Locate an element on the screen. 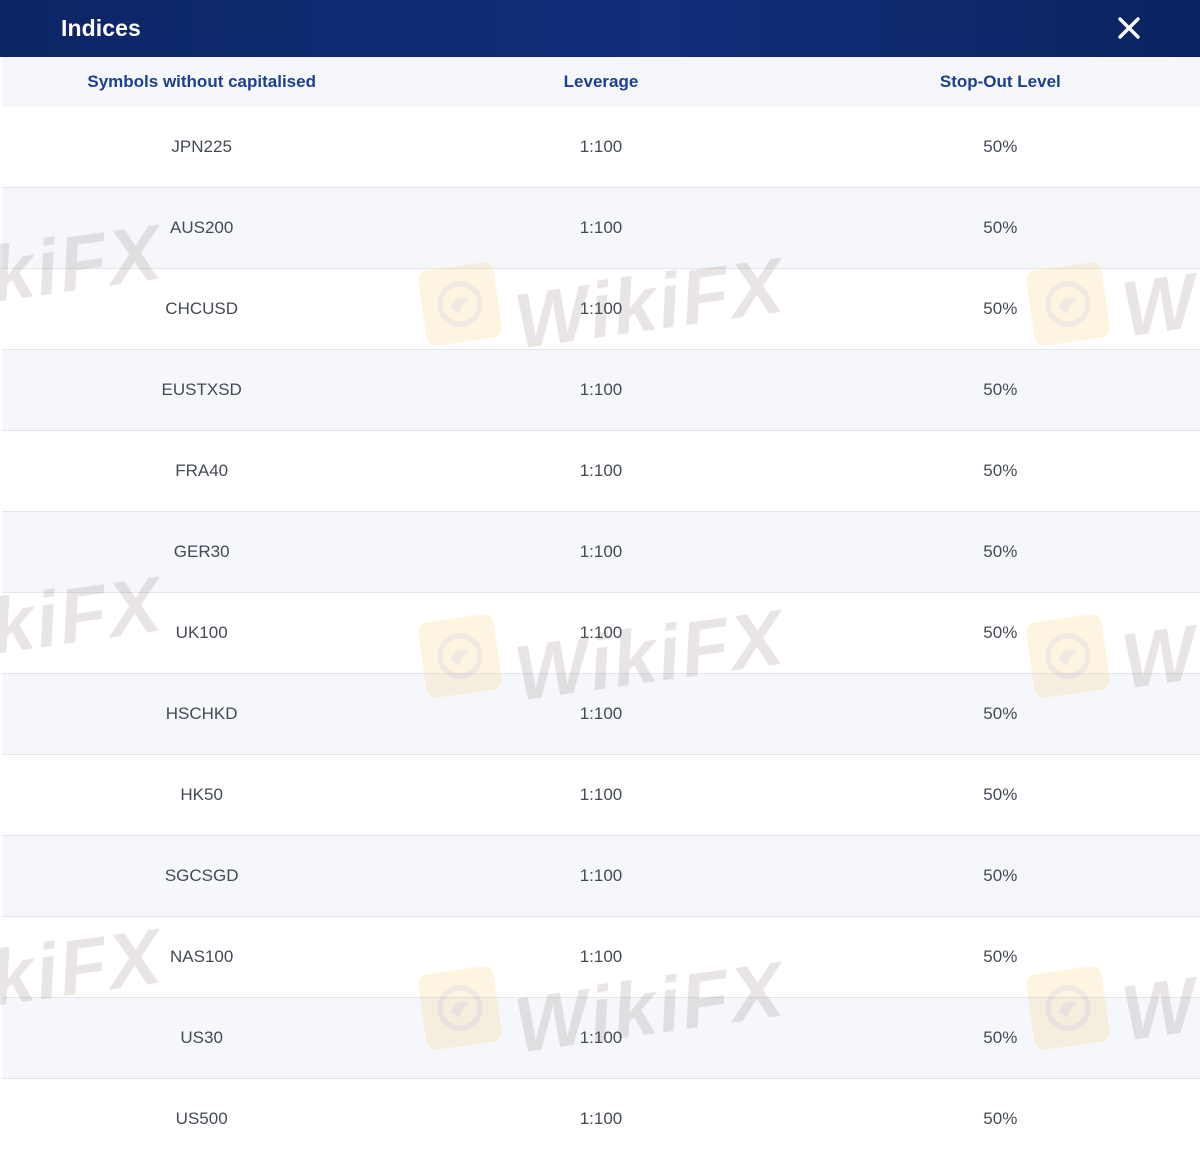  table-row: GER30 1:100 50% is located at coordinates (601, 552).